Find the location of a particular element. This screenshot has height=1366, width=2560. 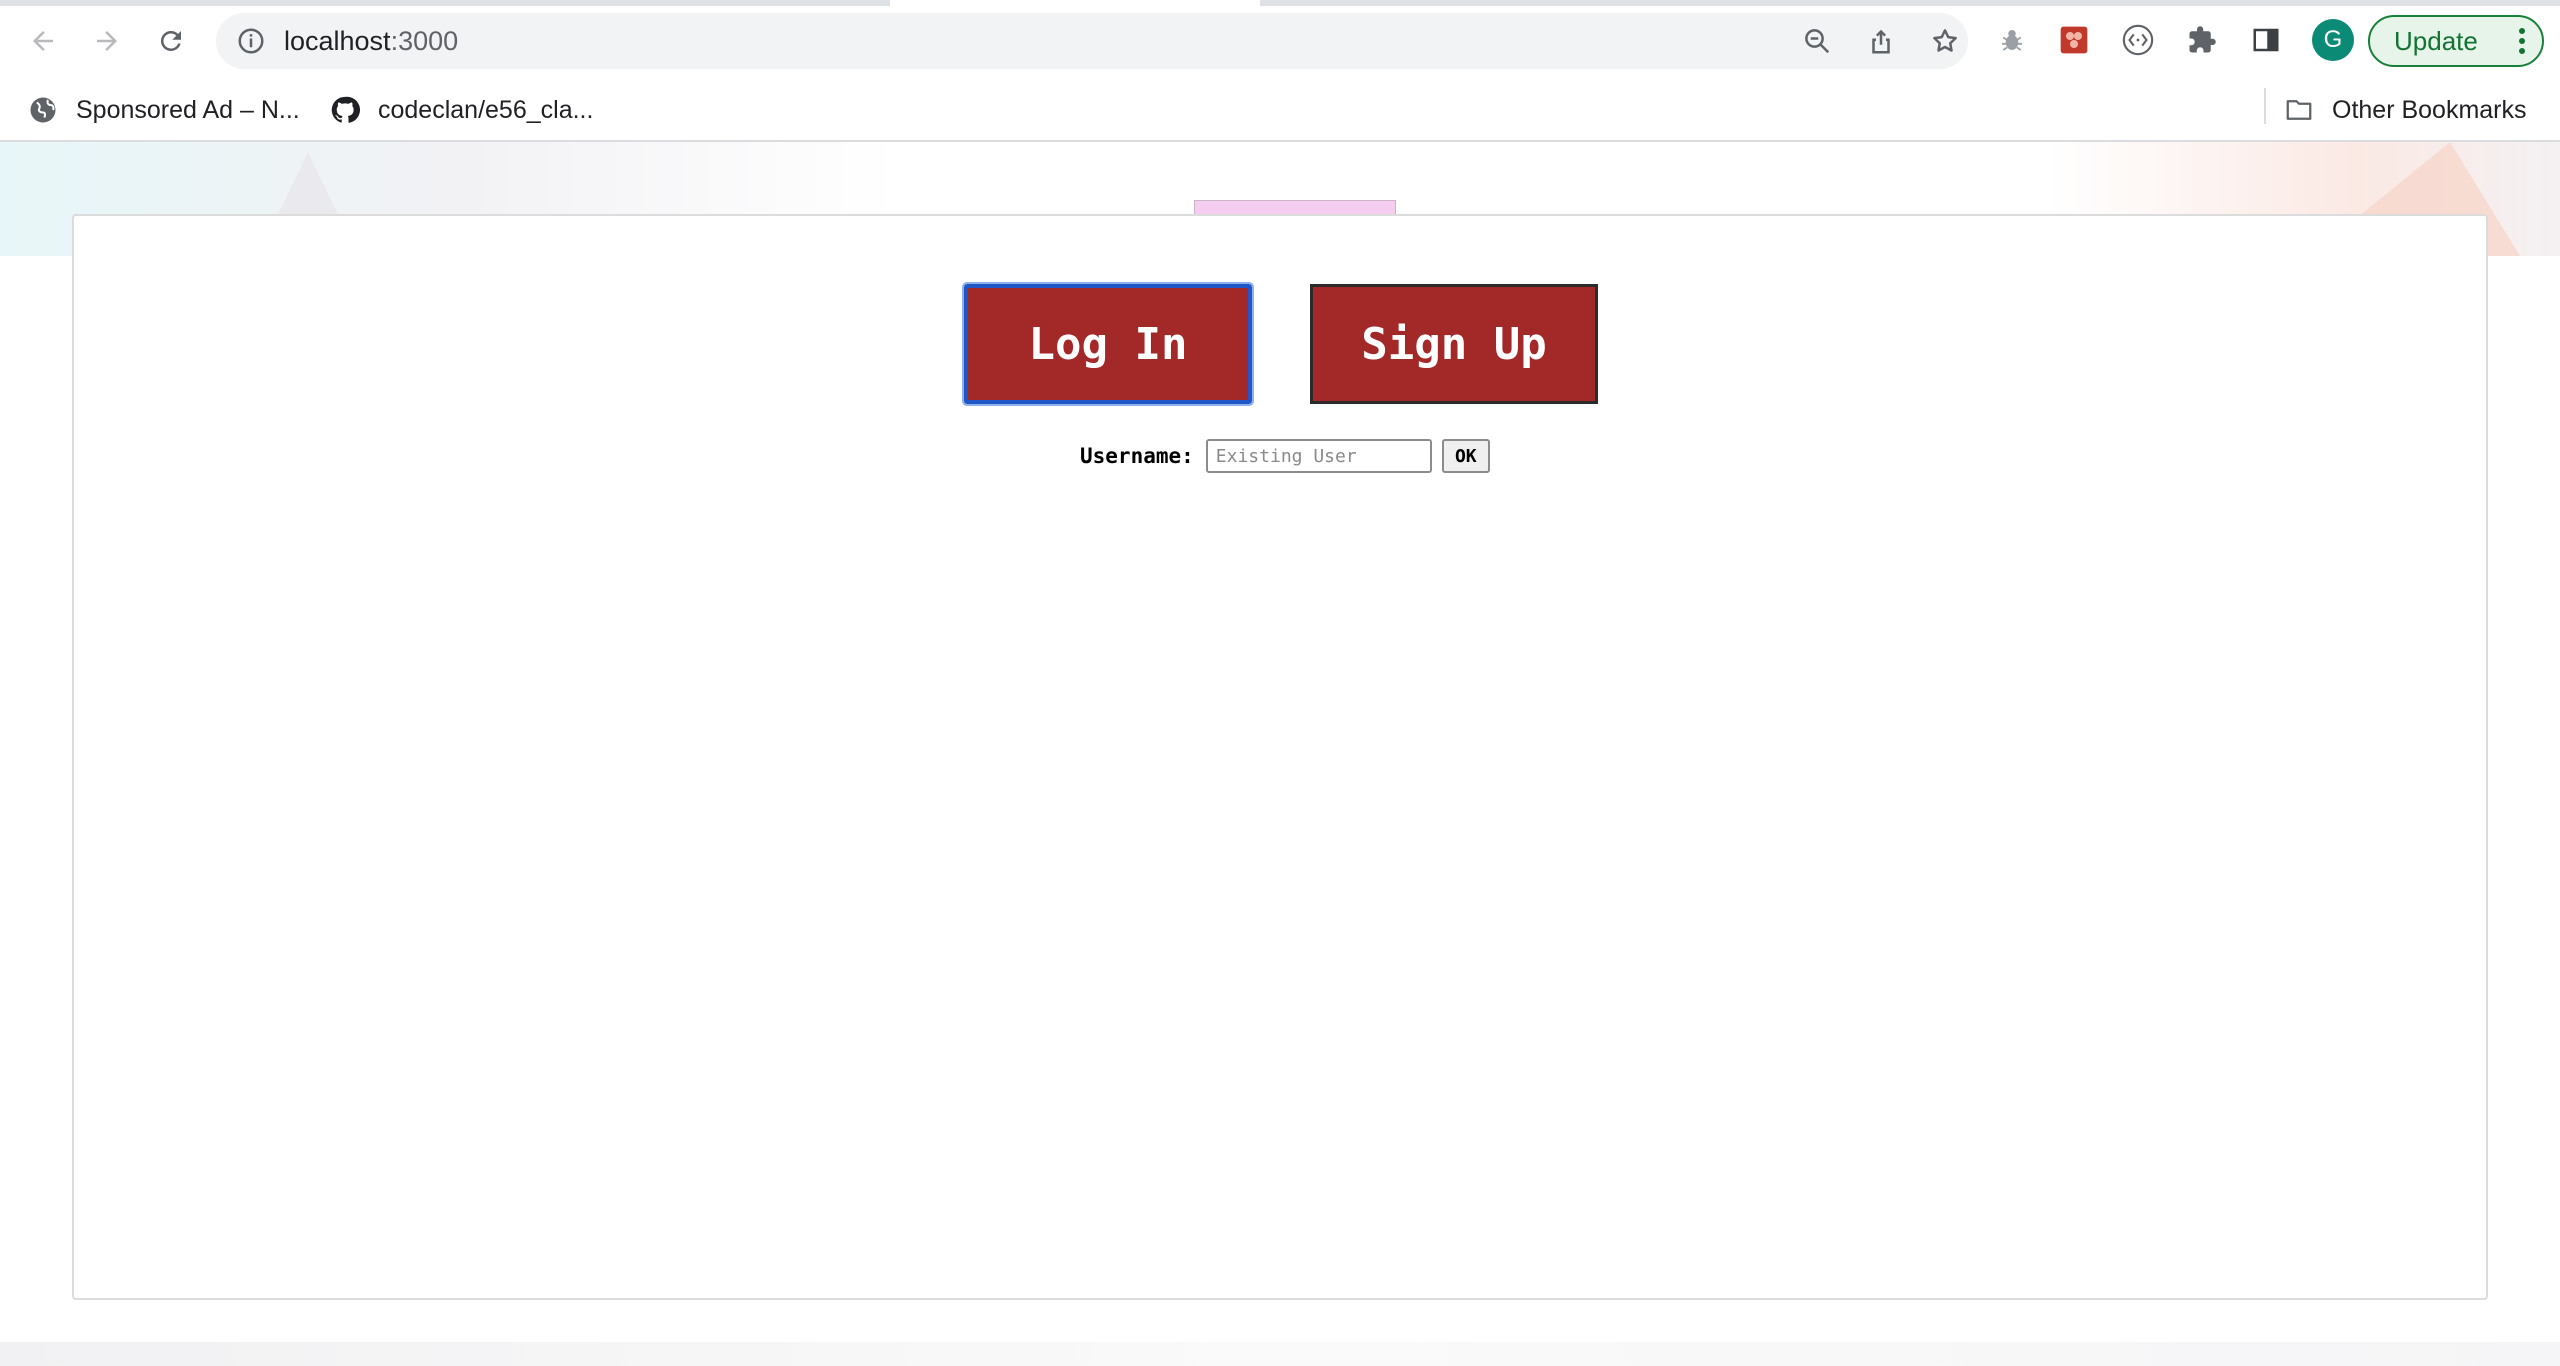

active-tab is located at coordinates (1075, 3).